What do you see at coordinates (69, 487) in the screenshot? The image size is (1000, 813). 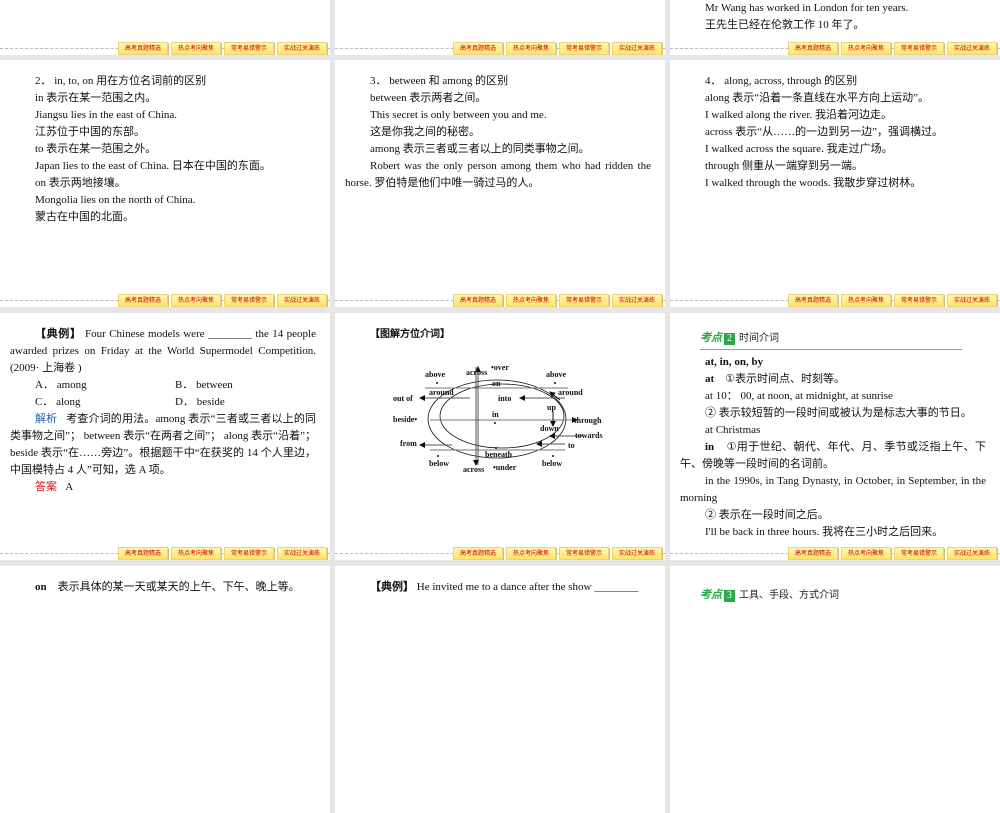 I see `answer-value: A` at bounding box center [69, 487].